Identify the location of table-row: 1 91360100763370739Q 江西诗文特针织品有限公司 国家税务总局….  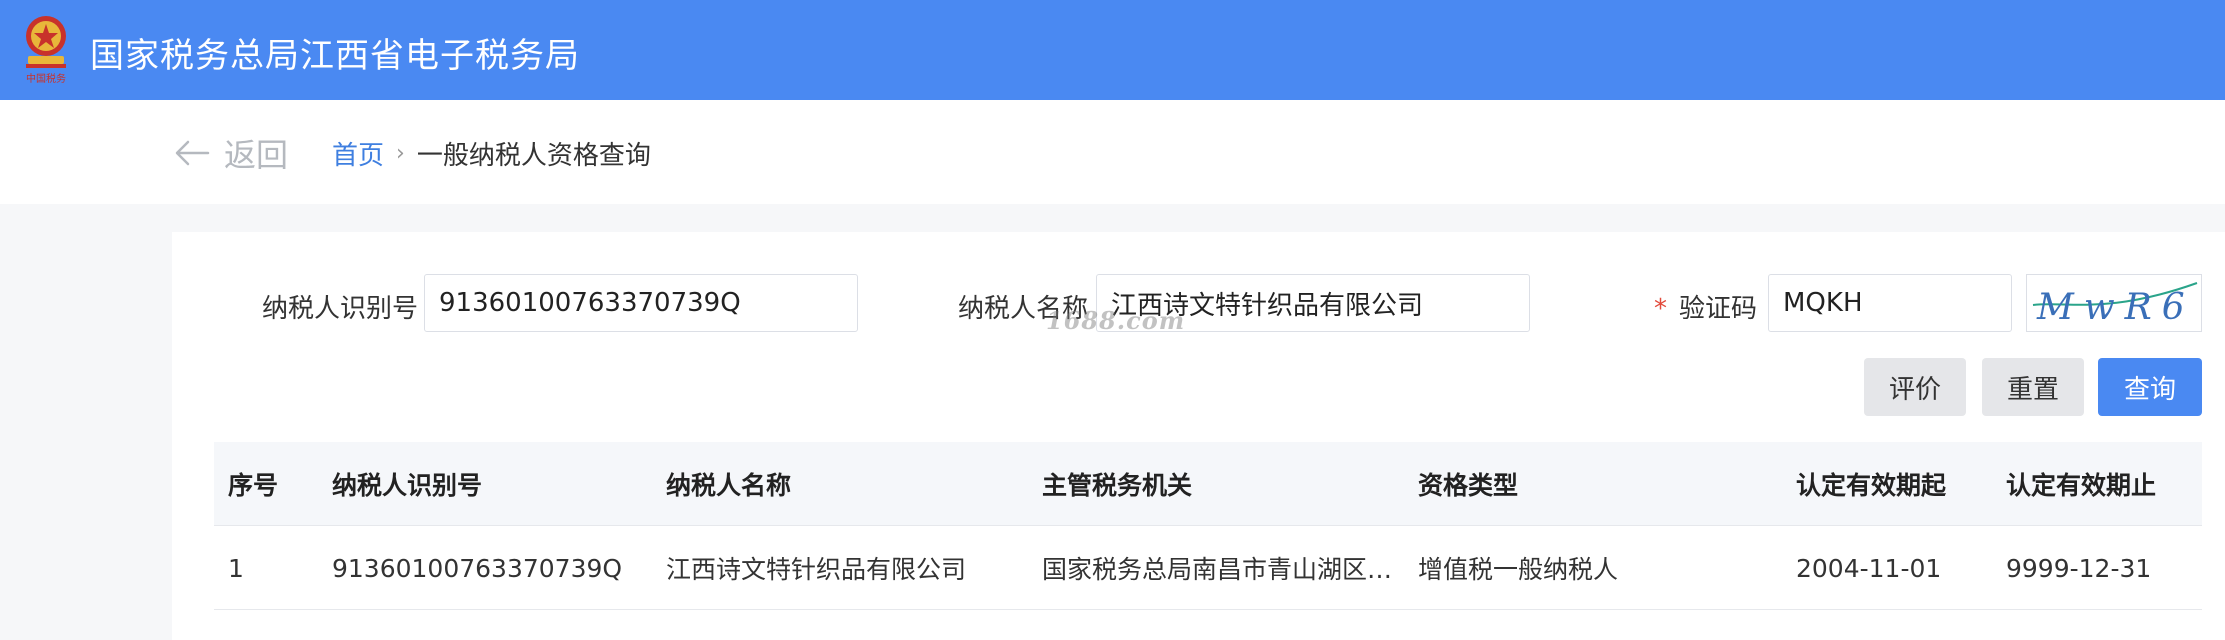
(1208, 568).